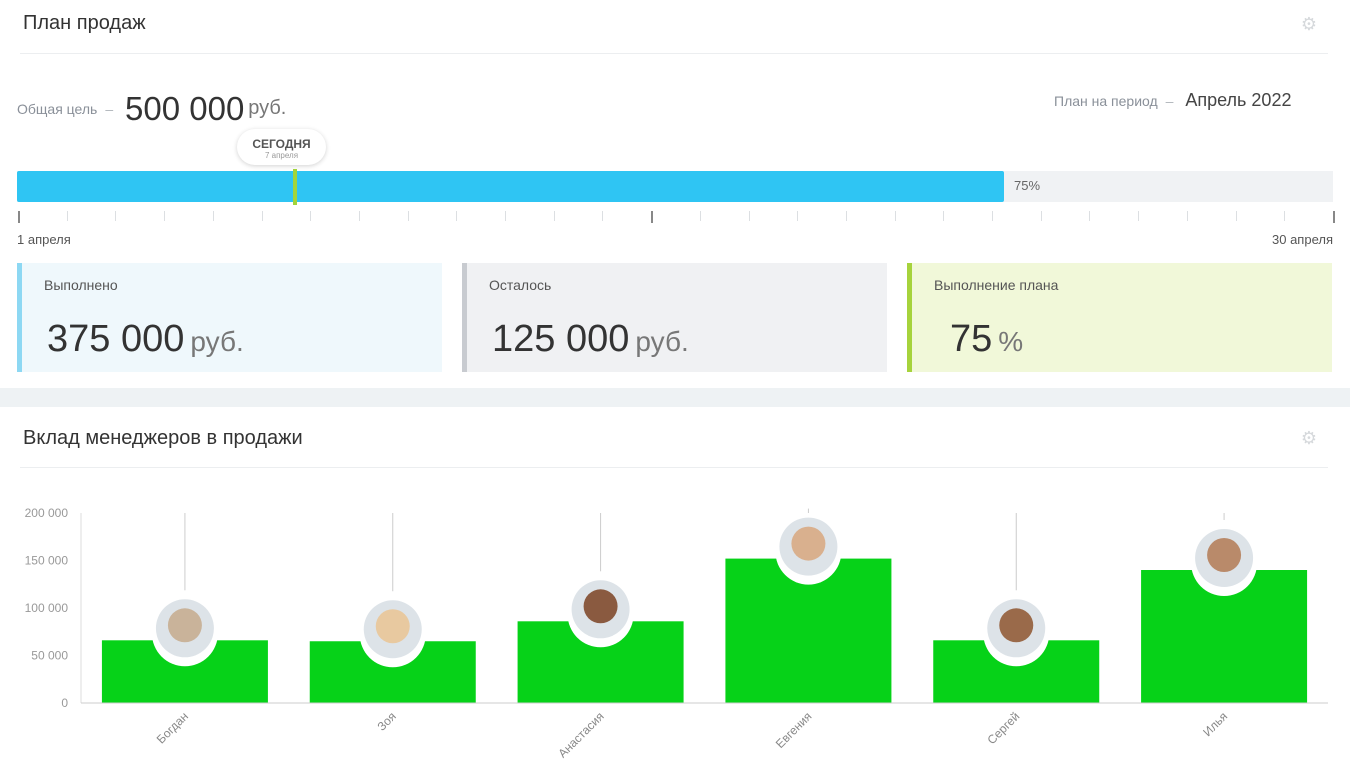 This screenshot has height=767, width=1350. I want to click on y-tick-label: 200 000, so click(47, 513).